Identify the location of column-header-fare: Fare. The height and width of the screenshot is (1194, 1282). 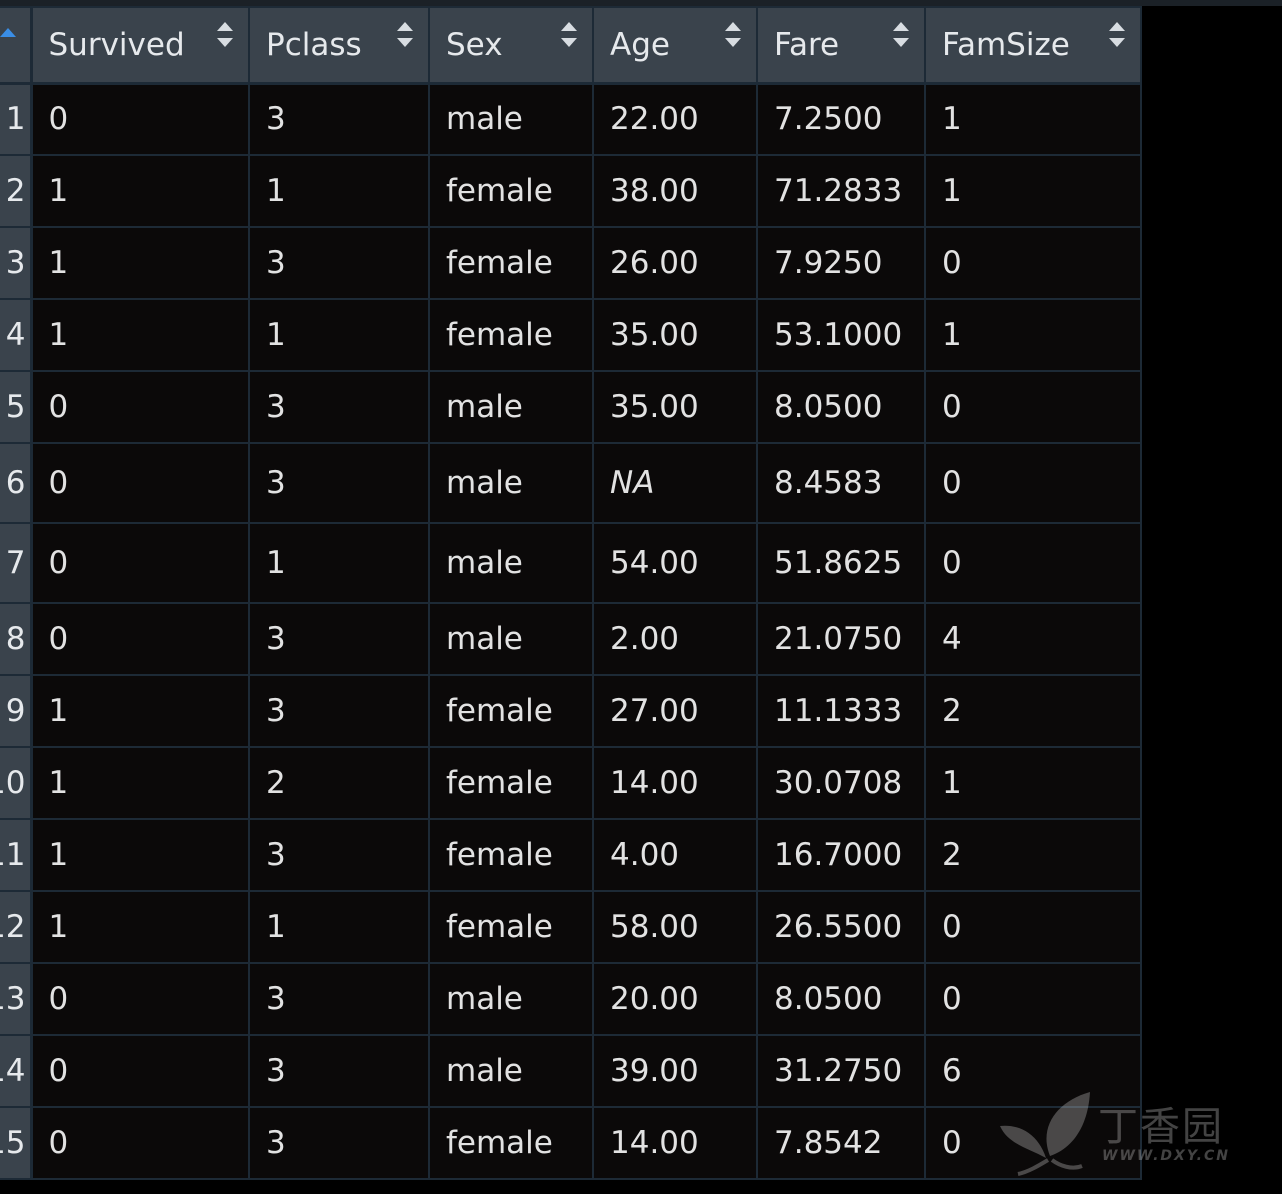
(841, 45).